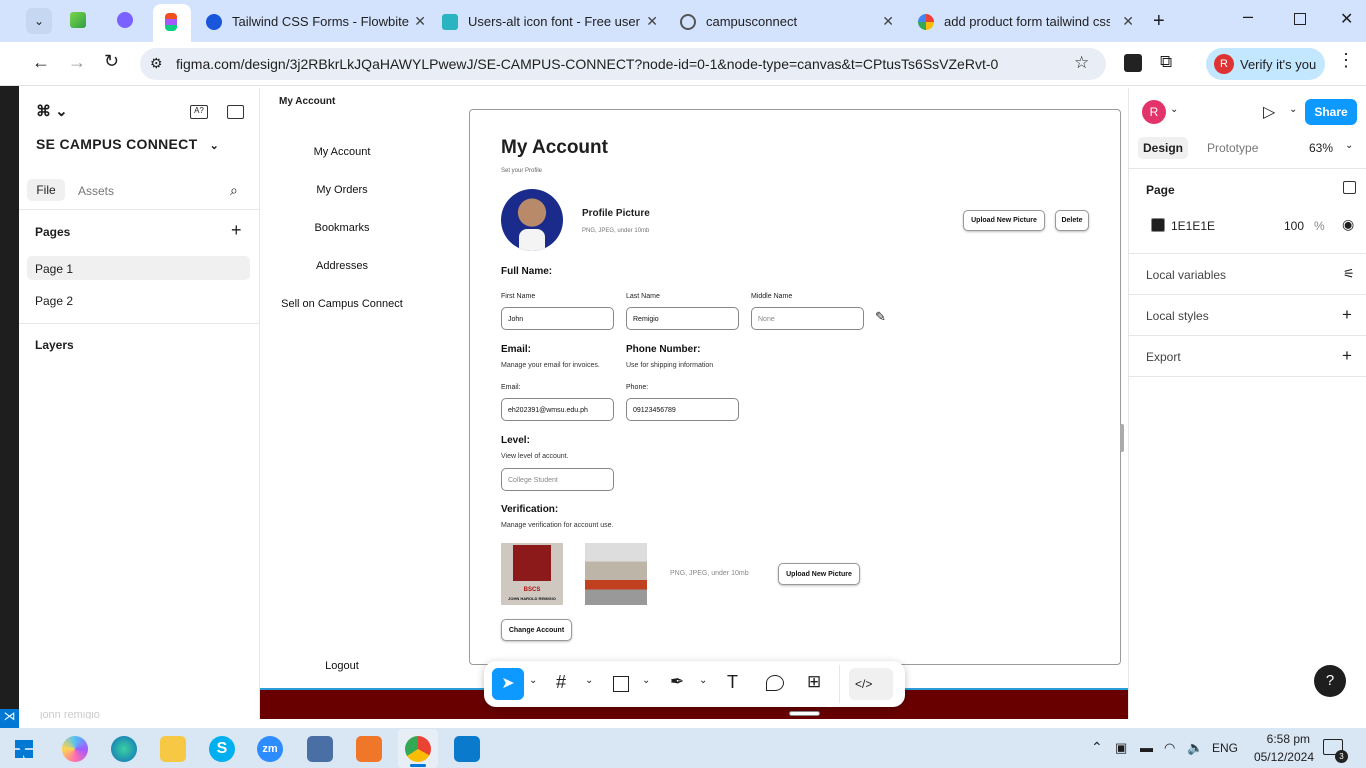 The width and height of the screenshot is (1366, 768). What do you see at coordinates (75, 749) in the screenshot?
I see `copilot-icon` at bounding box center [75, 749].